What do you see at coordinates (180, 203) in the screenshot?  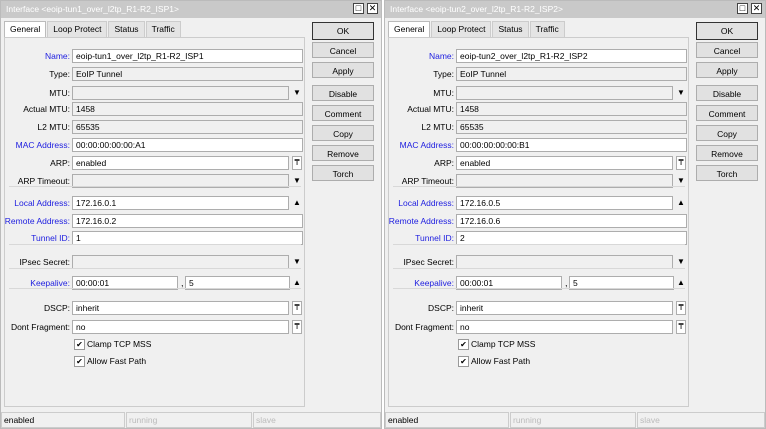 I see `local-field: 172.16.0.1` at bounding box center [180, 203].